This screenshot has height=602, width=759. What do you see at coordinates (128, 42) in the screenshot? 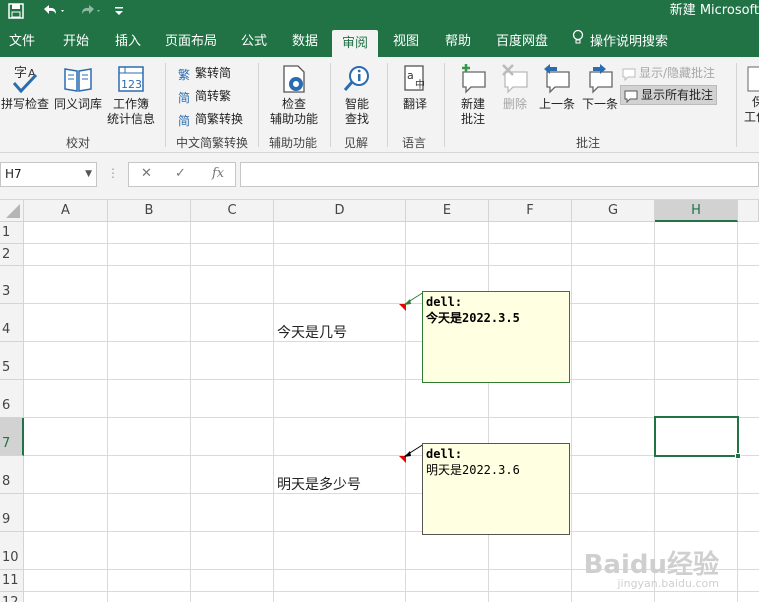
I see `tab-insert: 插入` at bounding box center [128, 42].